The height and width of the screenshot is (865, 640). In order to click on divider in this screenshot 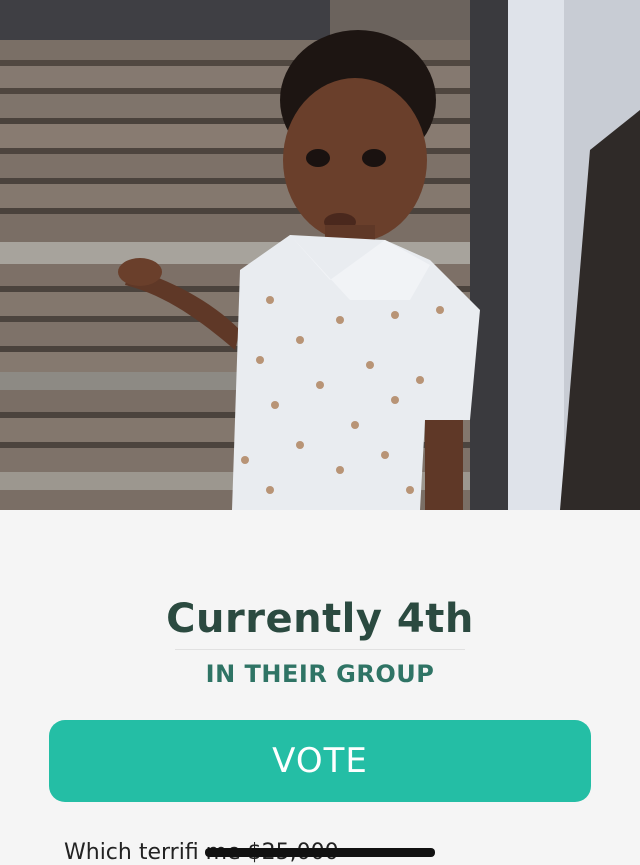, I will do `click(320, 649)`.